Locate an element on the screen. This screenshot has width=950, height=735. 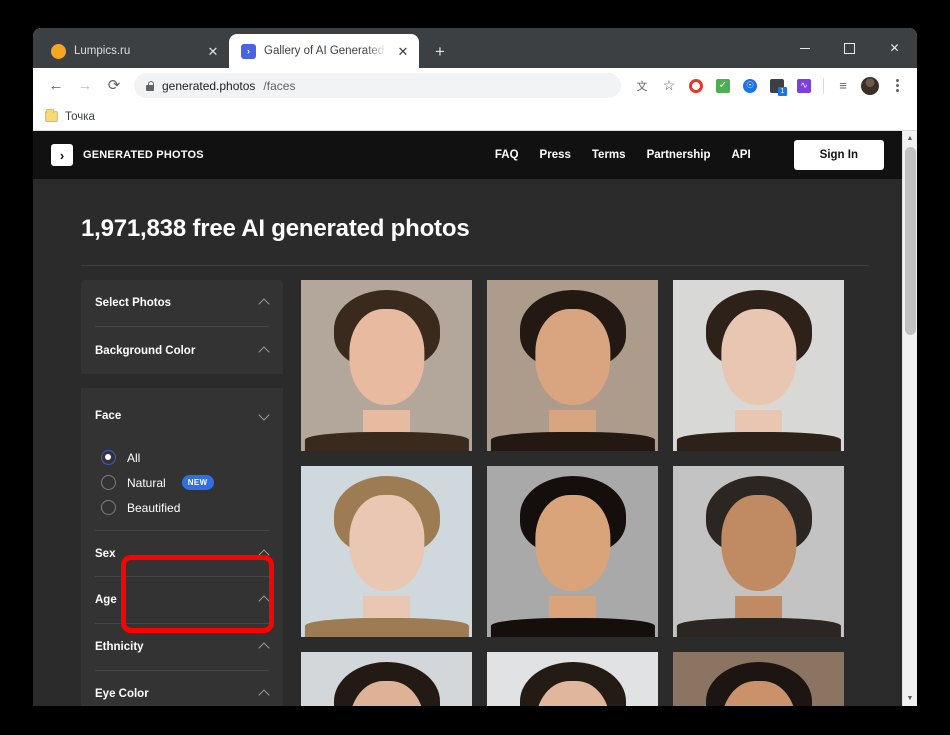
window-controls: ✕ is located at coordinates (849, 48).